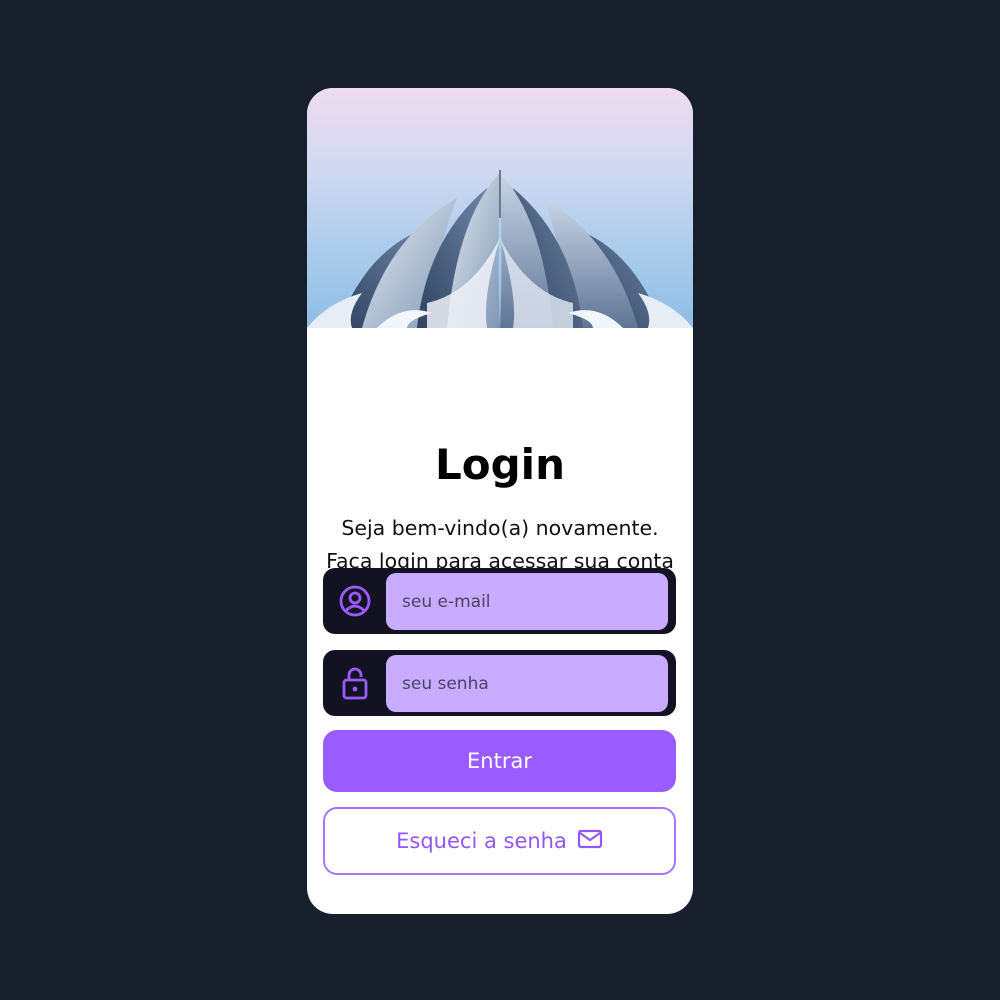 The image size is (1000, 1000). Describe the element at coordinates (527, 601) in the screenshot. I see `email-input` at that location.